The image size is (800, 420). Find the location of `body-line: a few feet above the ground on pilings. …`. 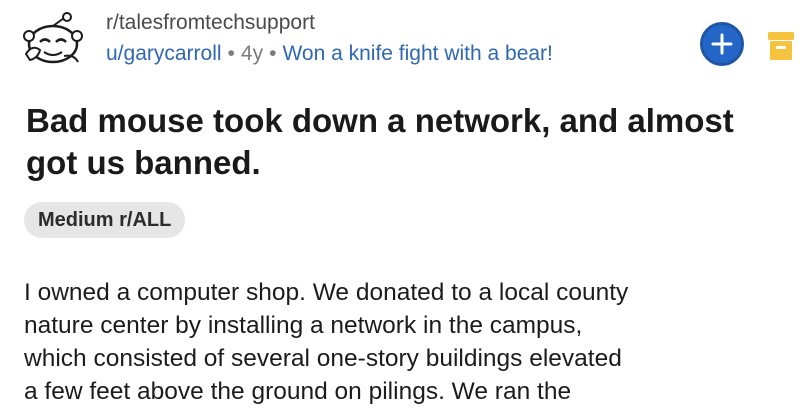

body-line: a few feet above the ground on pilings. … is located at coordinates (298, 391).